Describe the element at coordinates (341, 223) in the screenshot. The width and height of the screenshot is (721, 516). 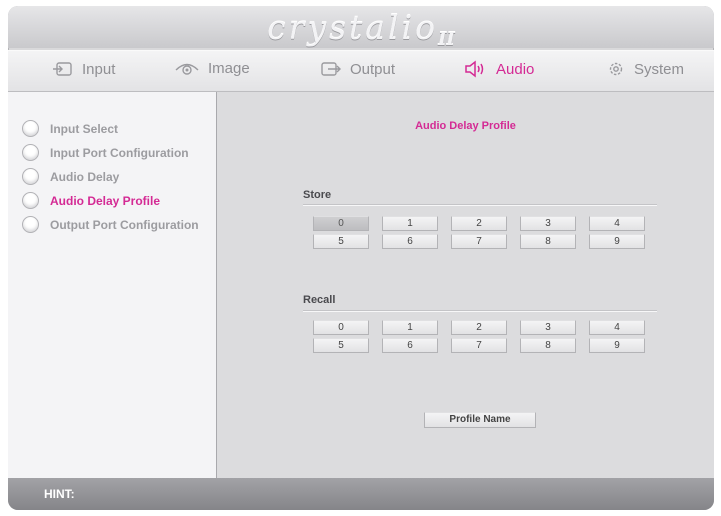
I see `store-button-0: 0` at that location.